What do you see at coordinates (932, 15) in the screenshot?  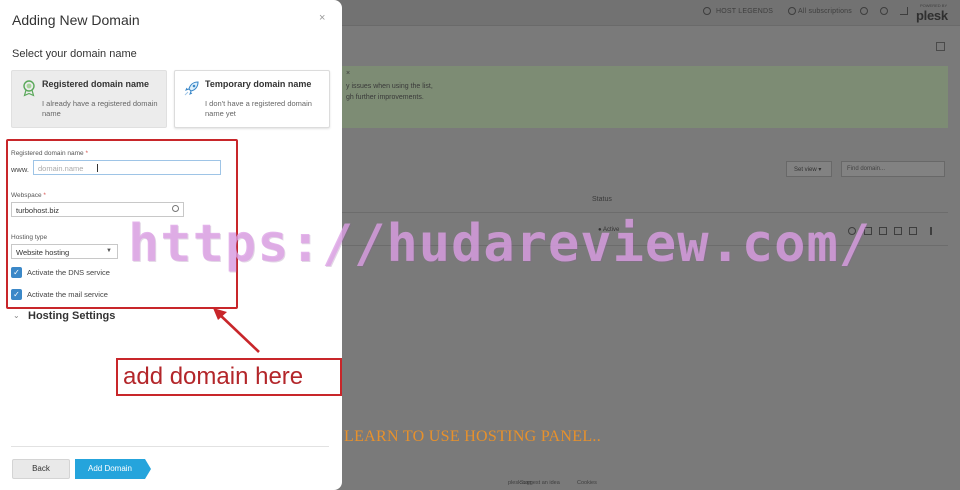 I see `plesk-logo: plesk` at bounding box center [932, 15].